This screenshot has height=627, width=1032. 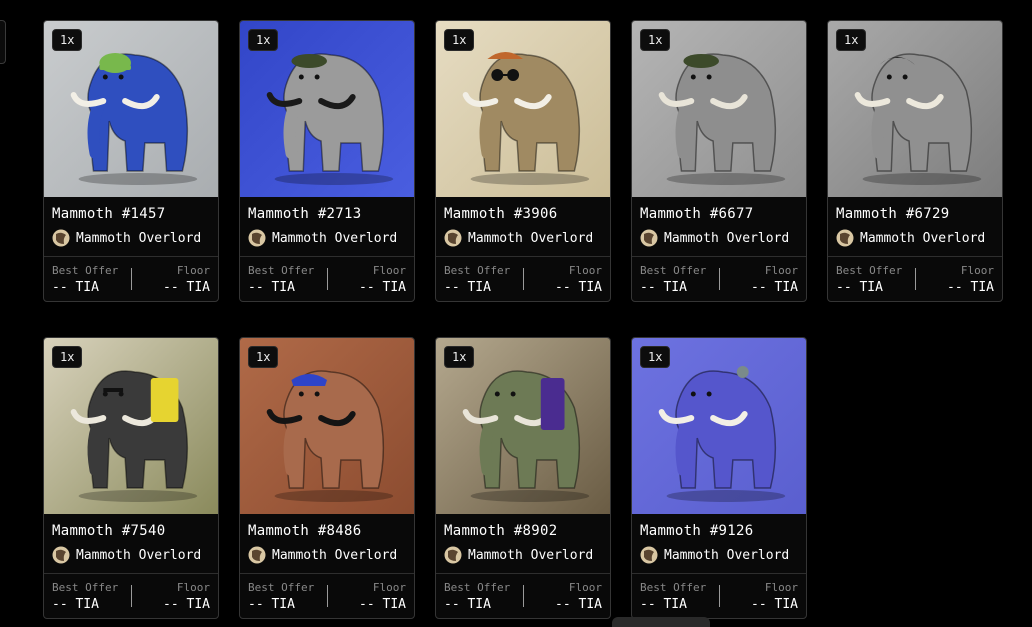 I want to click on nft-title: Mammoth #1457, so click(x=131, y=209).